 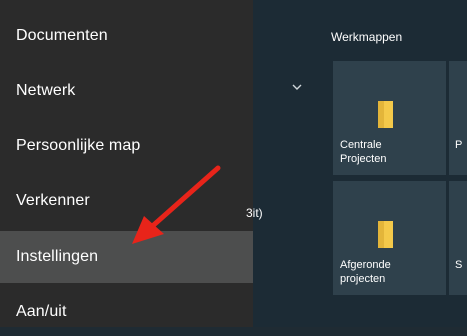 I want to click on red-arrow-annotation, so click(x=176, y=204).